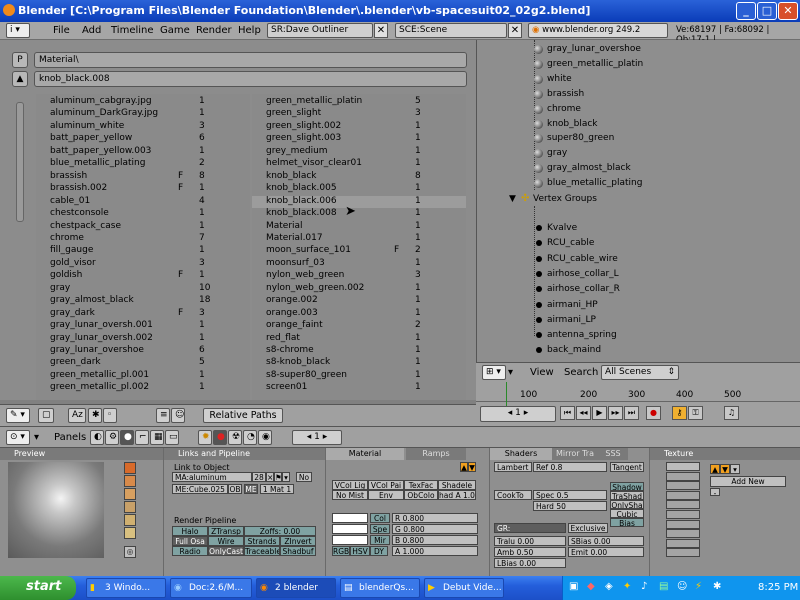 This screenshot has width=800, height=600. Describe the element at coordinates (606, 541) in the screenshot. I see `sbias-slider: SBias 0.00` at that location.